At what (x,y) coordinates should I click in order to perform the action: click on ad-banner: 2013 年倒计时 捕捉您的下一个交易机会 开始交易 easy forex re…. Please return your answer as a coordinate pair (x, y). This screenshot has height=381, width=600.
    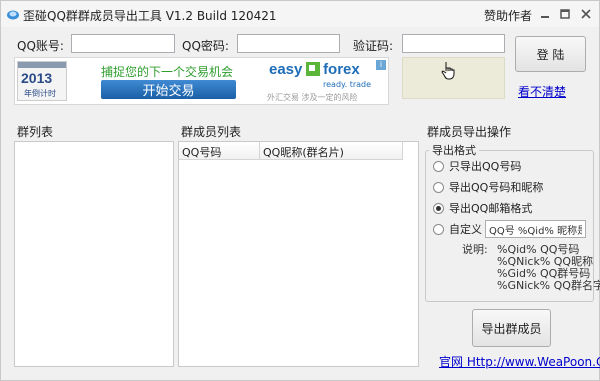
    Looking at the image, I should click on (201, 81).